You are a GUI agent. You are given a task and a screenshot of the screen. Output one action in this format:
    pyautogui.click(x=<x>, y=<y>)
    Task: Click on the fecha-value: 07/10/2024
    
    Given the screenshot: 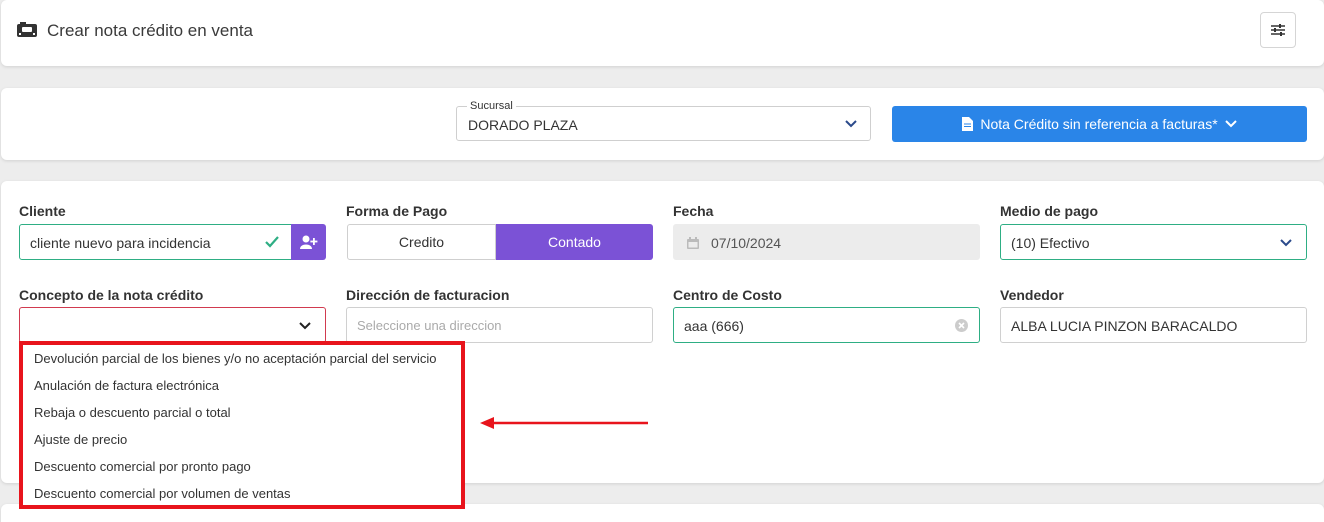 What is the action you would take?
    pyautogui.click(x=746, y=243)
    